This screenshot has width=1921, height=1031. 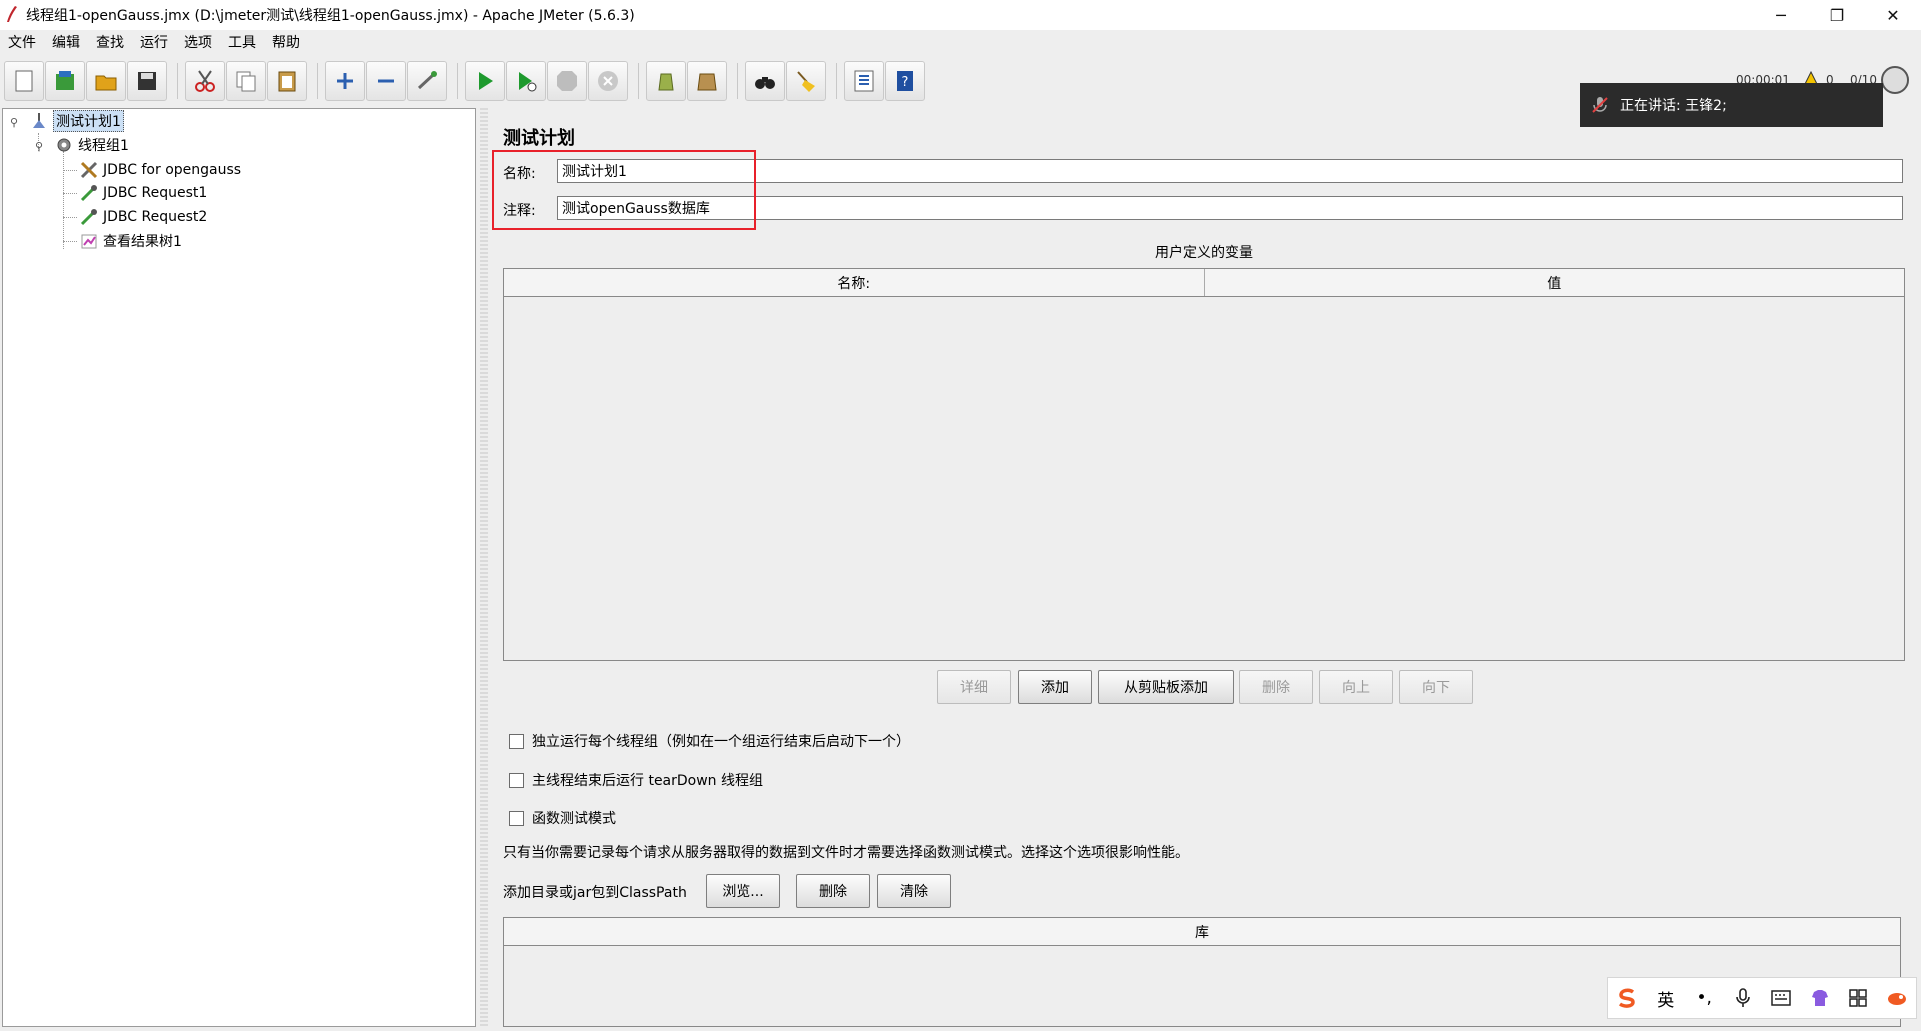 What do you see at coordinates (567, 81) in the screenshot?
I see `stop-button` at bounding box center [567, 81].